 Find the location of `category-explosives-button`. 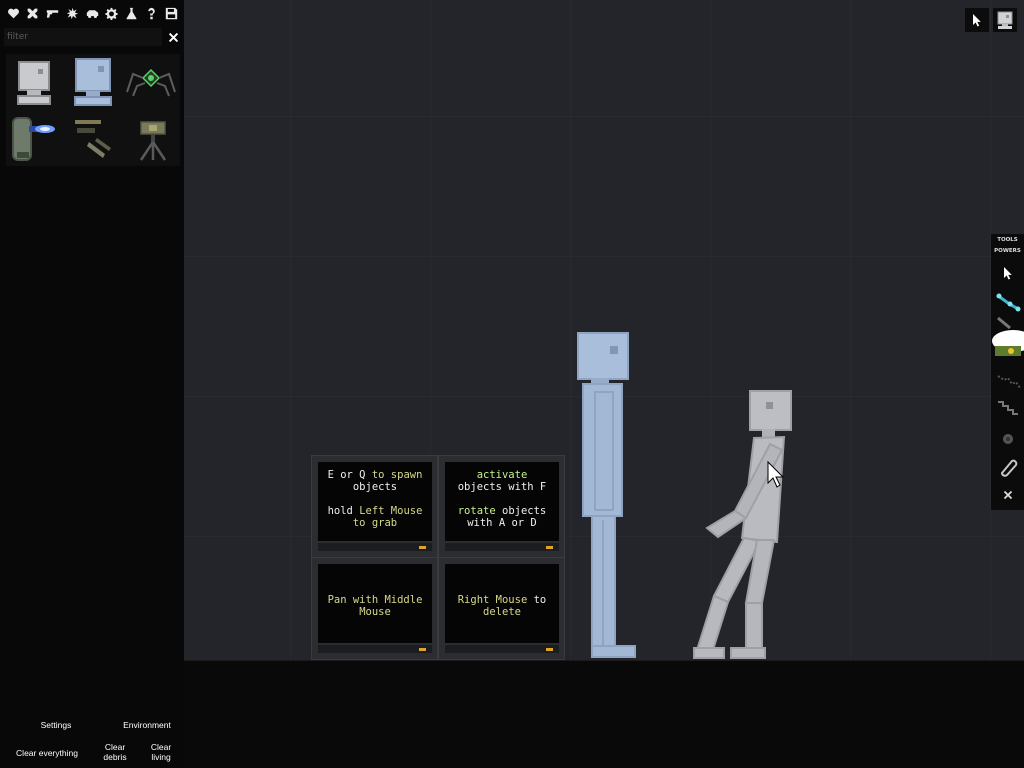

category-explosives-button is located at coordinates (72, 13).